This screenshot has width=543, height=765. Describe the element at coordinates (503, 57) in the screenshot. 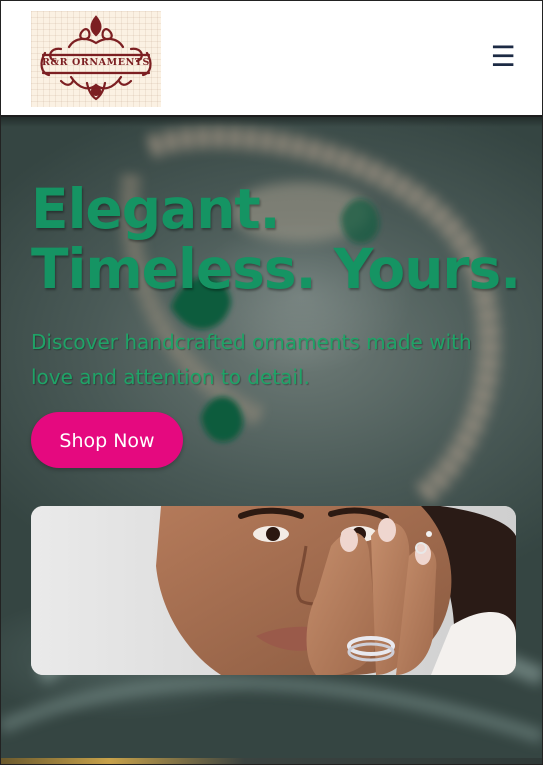

I see `hamburger-menu-icon: ☰` at that location.